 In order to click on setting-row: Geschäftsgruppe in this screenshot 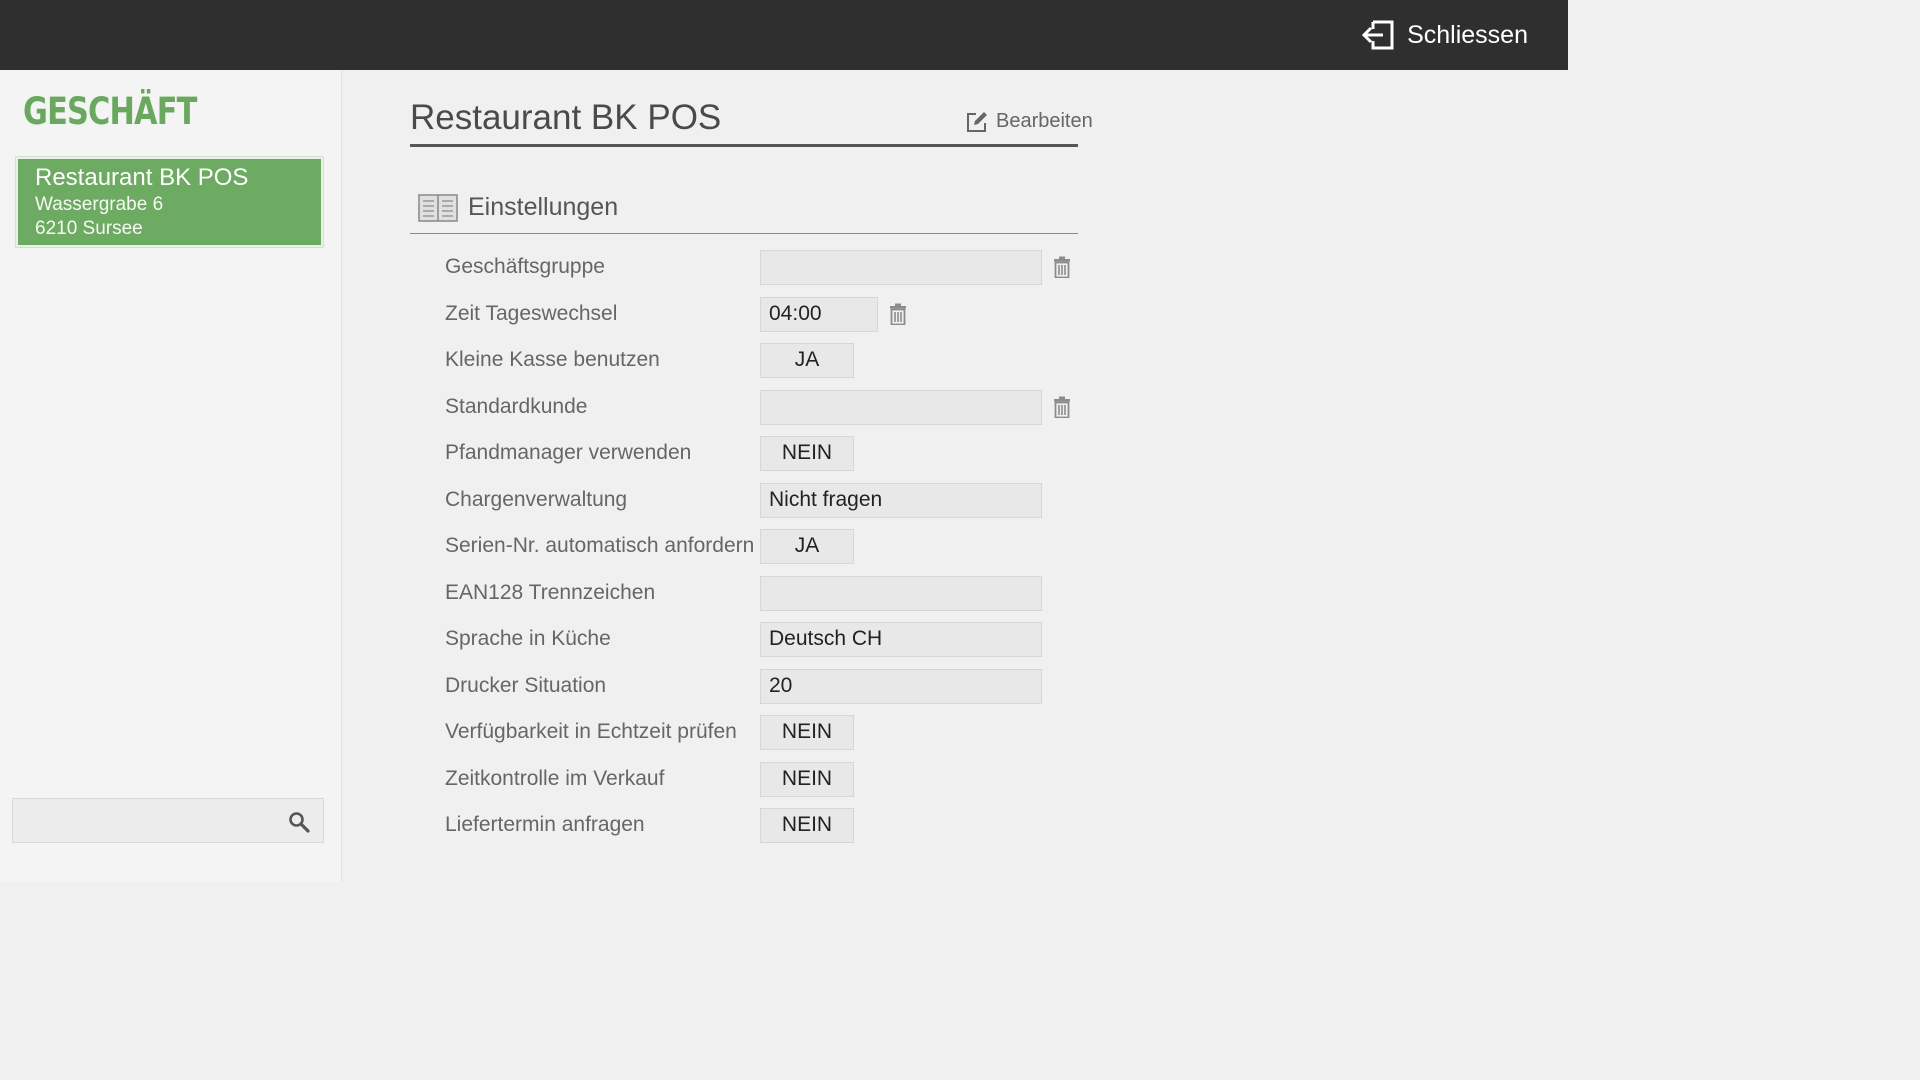, I will do `click(775, 268)`.